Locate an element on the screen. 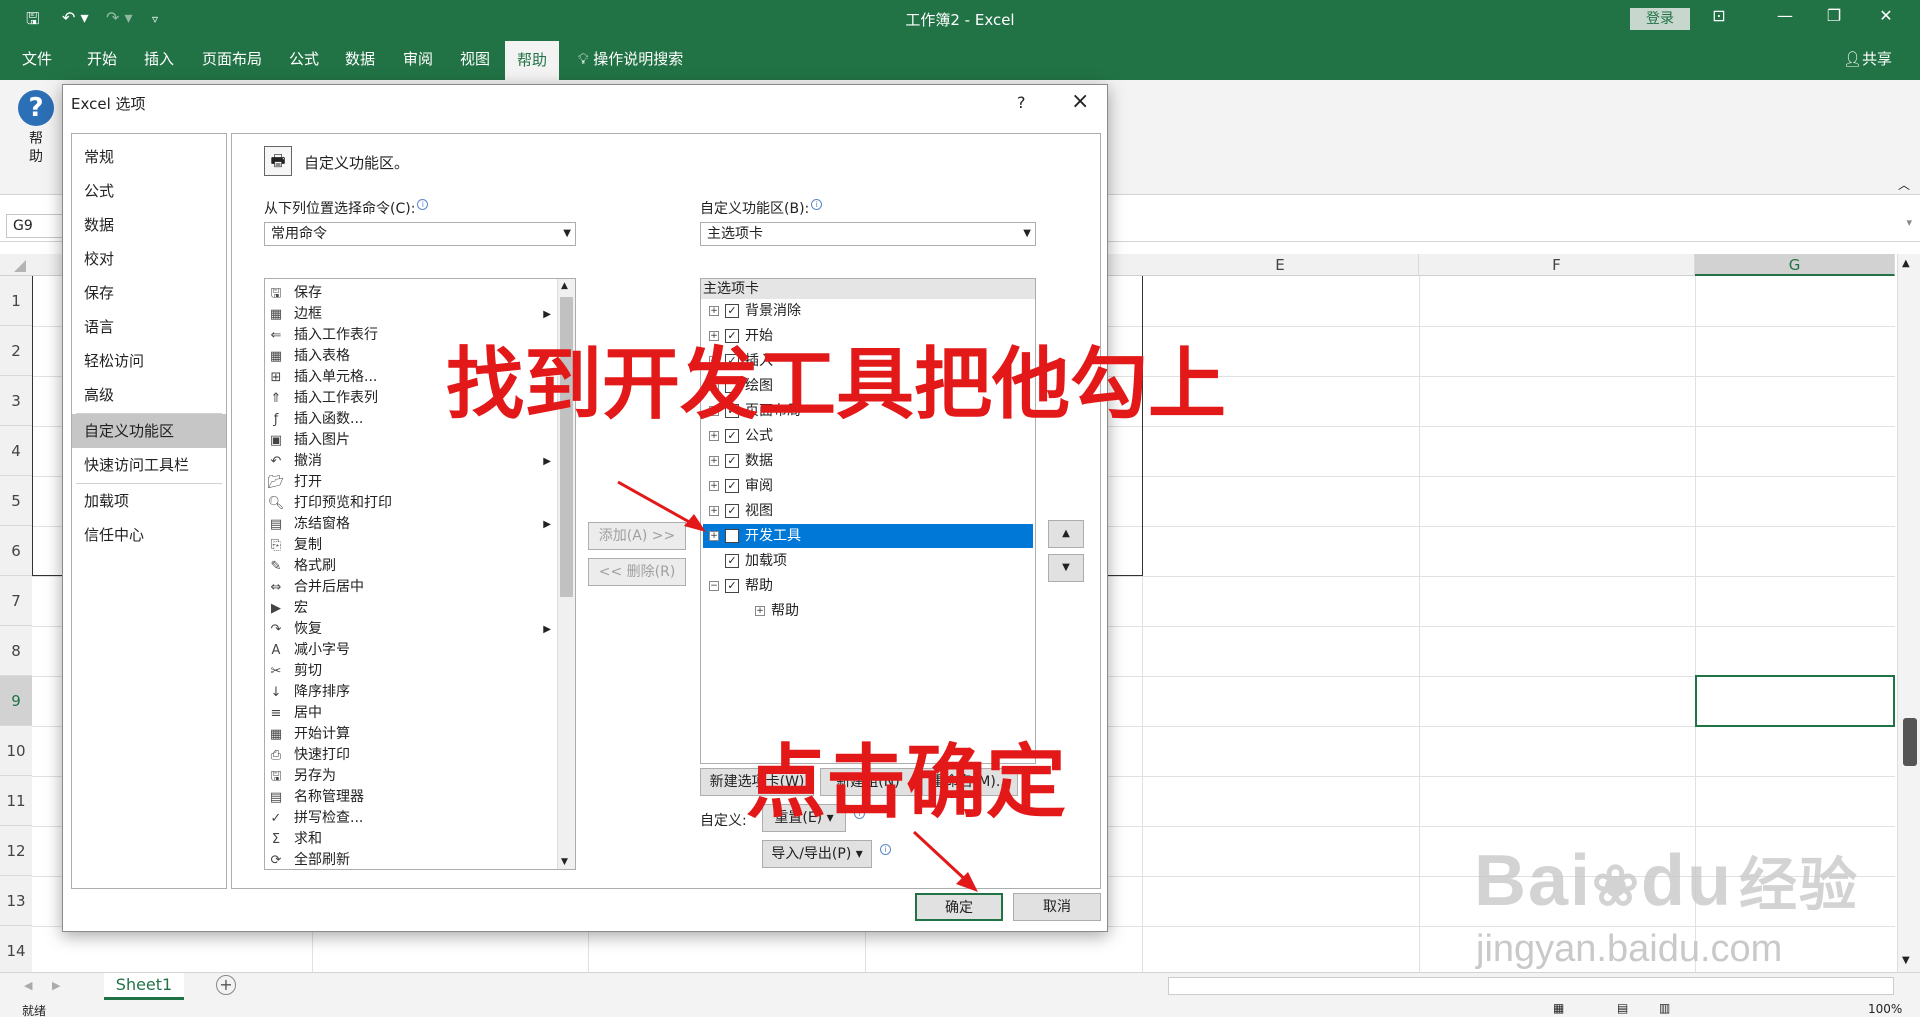 The height and width of the screenshot is (1019, 1920). login-button: 登录 is located at coordinates (1660, 19).